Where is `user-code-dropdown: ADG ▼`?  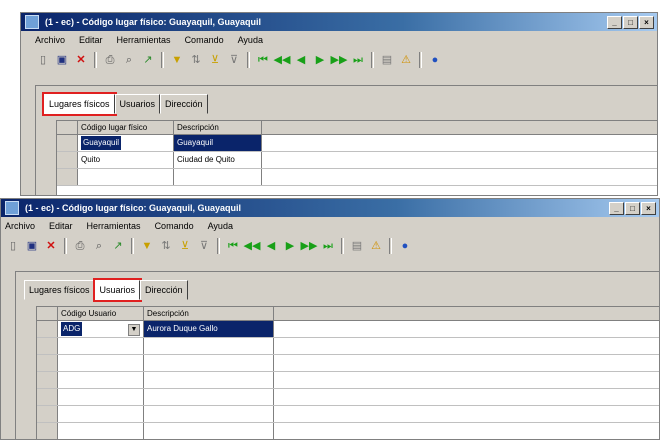 user-code-dropdown: ADG ▼ is located at coordinates (101, 329).